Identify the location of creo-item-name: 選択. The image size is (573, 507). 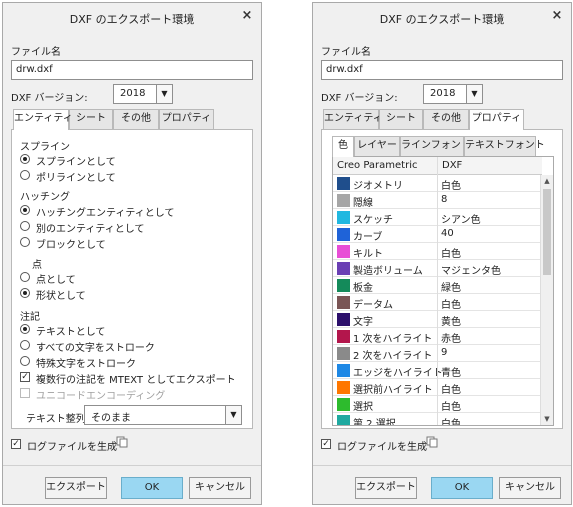
(363, 407).